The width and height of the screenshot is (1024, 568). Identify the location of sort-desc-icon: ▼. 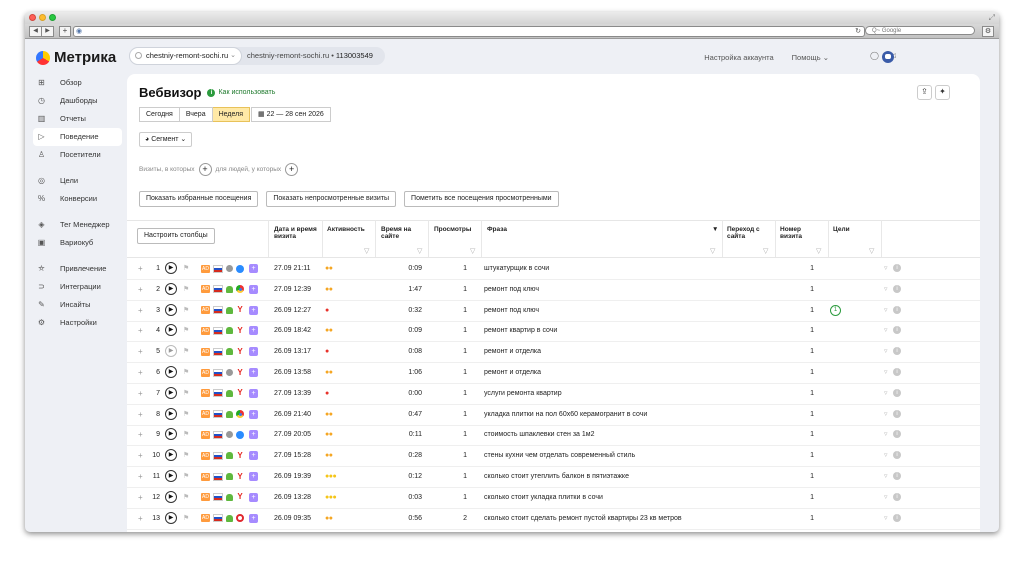
(715, 229).